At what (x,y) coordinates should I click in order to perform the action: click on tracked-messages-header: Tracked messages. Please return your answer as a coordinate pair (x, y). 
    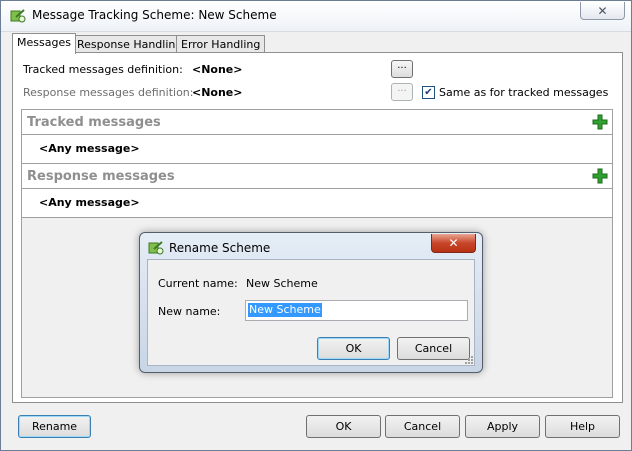
    Looking at the image, I should click on (317, 122).